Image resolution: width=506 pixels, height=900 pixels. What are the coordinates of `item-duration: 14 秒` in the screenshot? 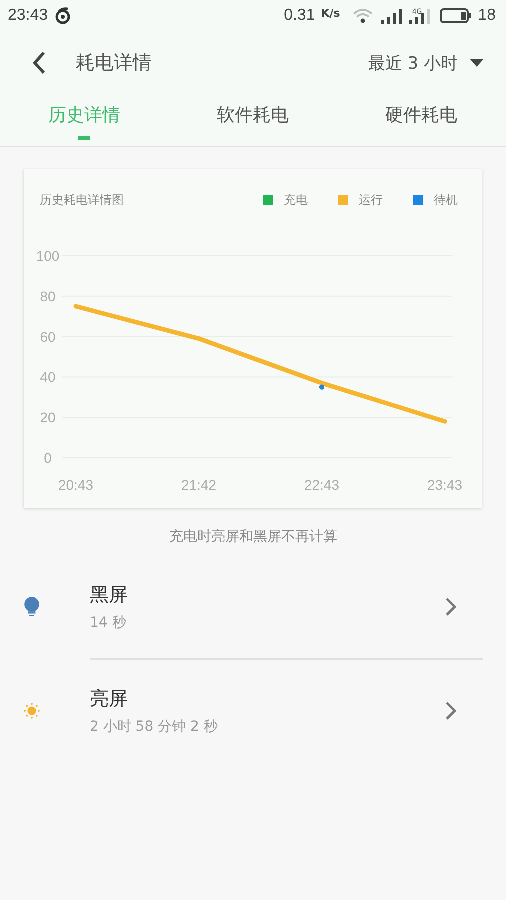 It's located at (109, 623).